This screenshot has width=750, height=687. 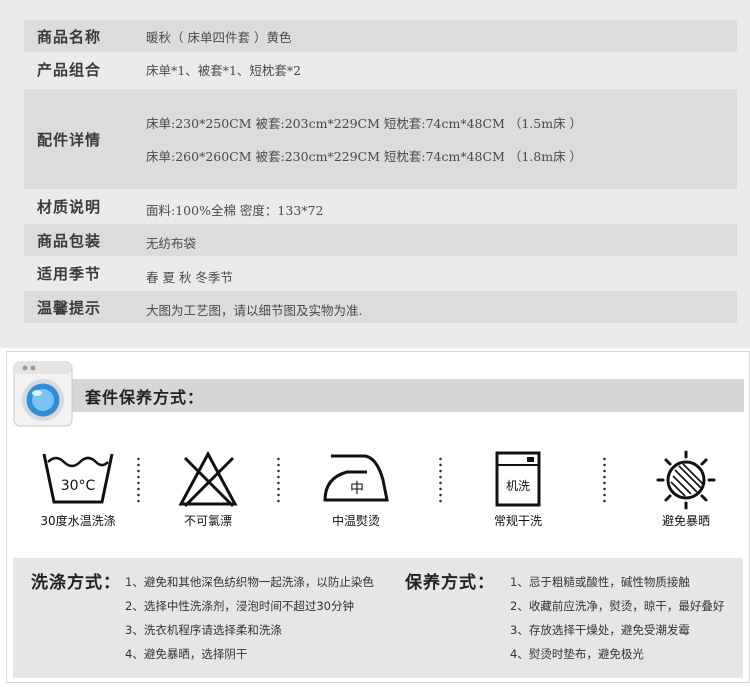 I want to click on spec-value: 面料:100%全棉 密度：133*72, so click(x=235, y=210).